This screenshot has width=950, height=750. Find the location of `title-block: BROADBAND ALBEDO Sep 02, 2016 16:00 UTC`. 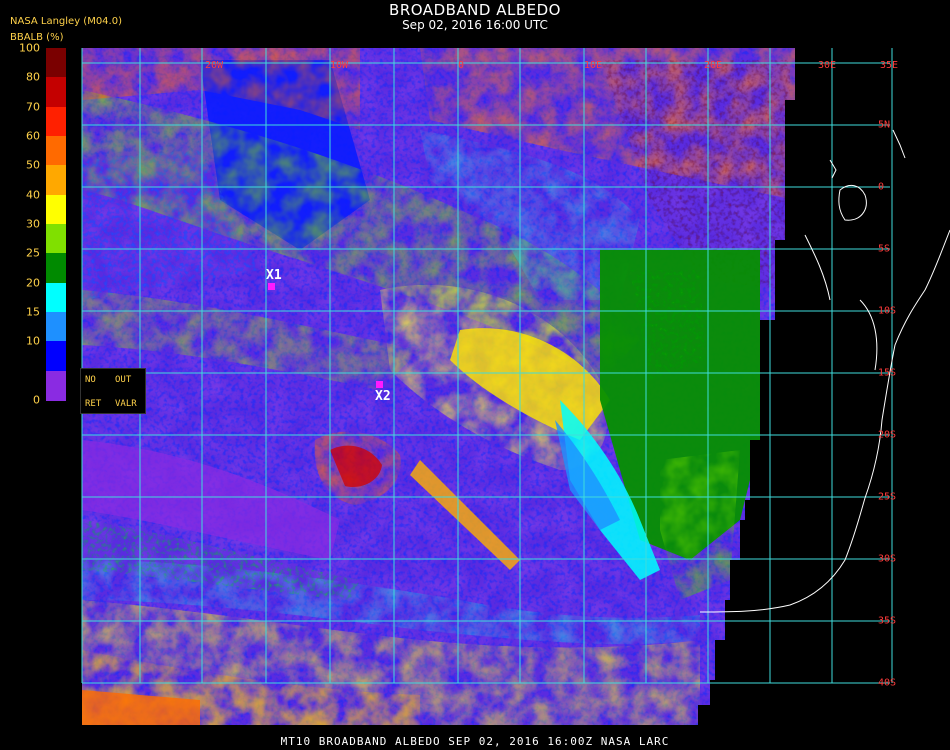

title-block: BROADBAND ALBEDO Sep 02, 2016 16:00 UTC is located at coordinates (475, 17).